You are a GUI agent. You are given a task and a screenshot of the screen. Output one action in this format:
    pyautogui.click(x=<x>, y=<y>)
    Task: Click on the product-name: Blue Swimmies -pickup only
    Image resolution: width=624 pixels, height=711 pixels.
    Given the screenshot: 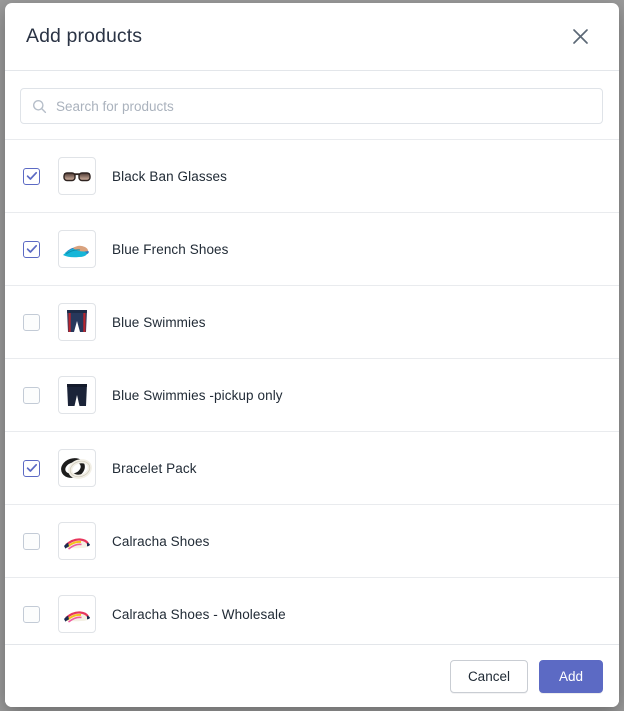 What is the action you would take?
    pyautogui.click(x=197, y=395)
    